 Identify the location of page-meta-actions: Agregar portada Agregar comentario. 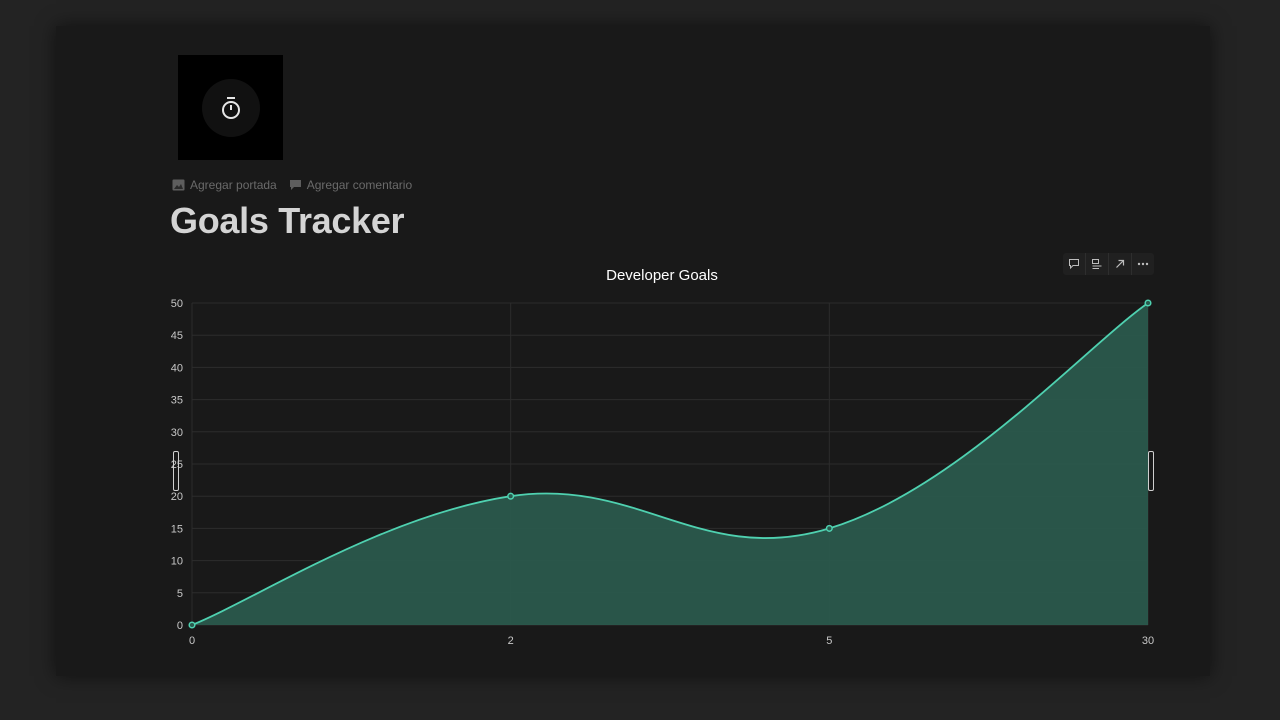
(292, 185).